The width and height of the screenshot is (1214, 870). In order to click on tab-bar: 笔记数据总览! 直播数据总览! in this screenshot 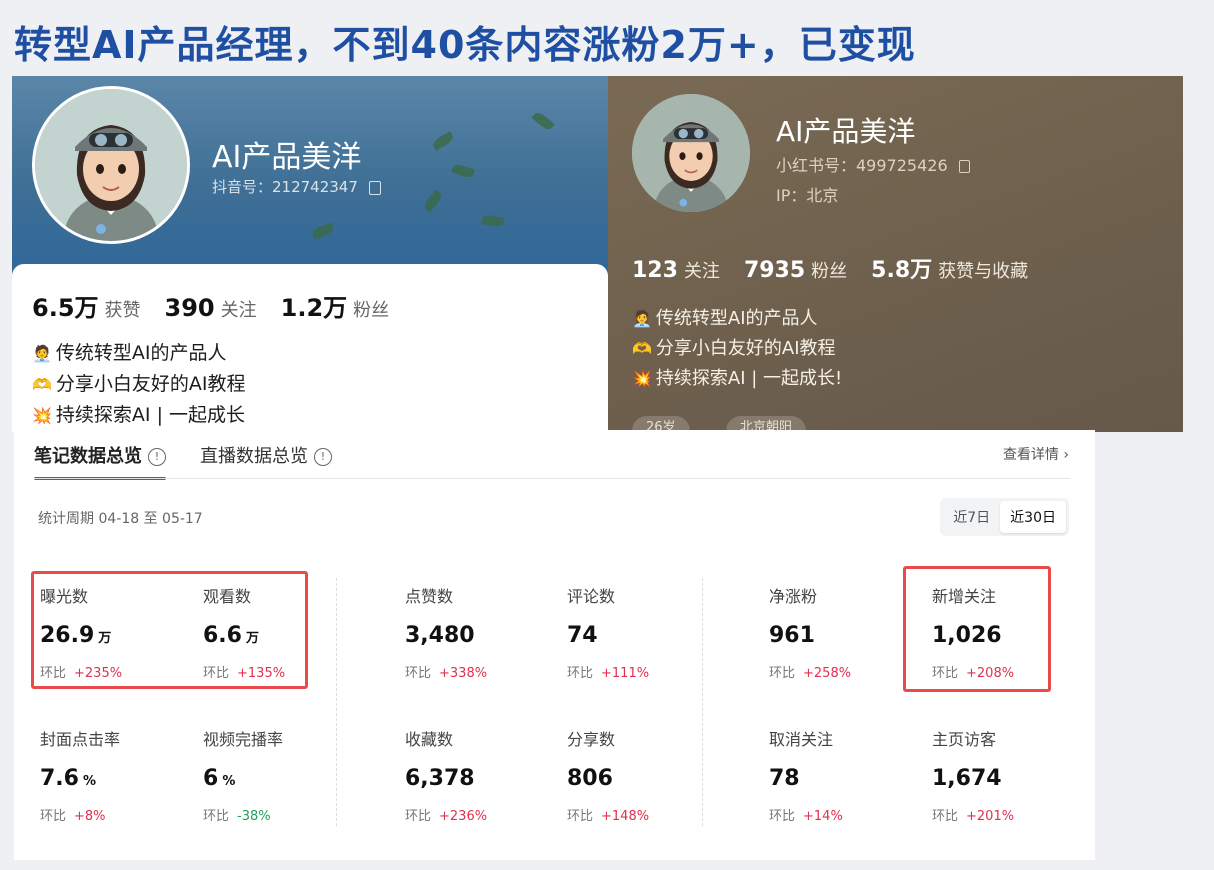, I will do `click(183, 461)`.